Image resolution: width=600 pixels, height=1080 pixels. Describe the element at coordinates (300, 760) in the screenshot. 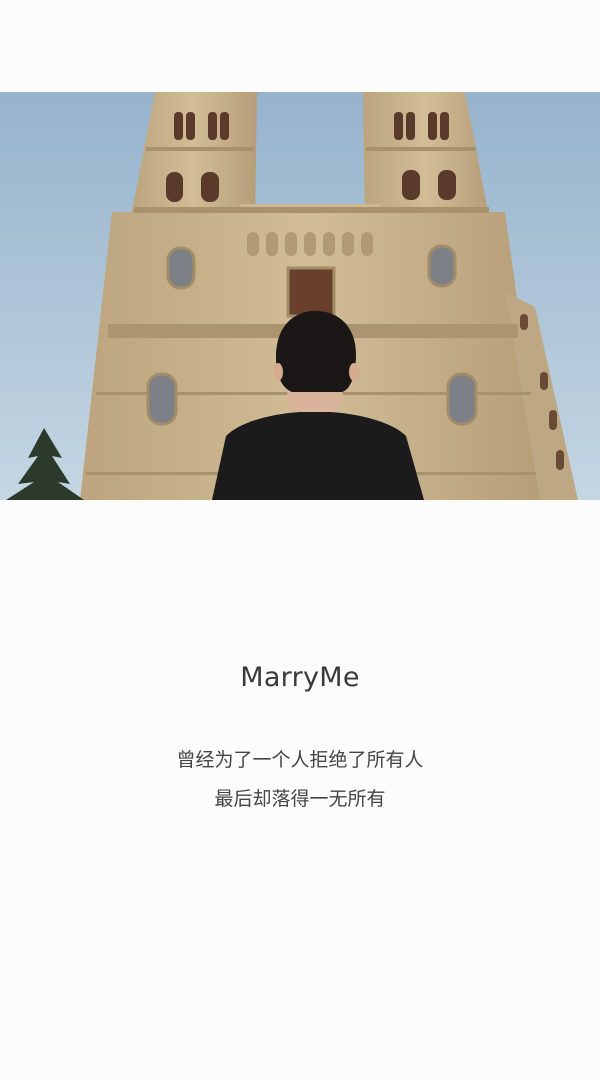

I see `caption-line-1: 曾经为了一个人拒绝了所有人` at that location.